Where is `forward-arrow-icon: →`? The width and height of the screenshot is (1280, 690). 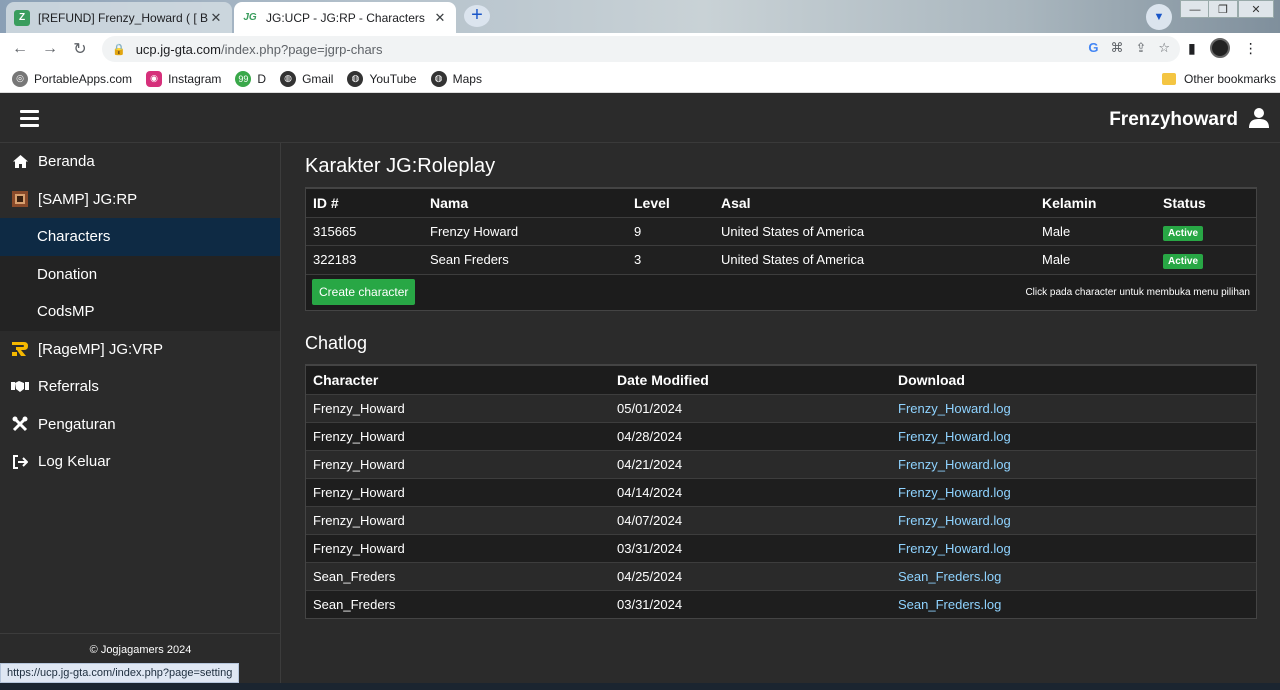 forward-arrow-icon: → is located at coordinates (50, 49).